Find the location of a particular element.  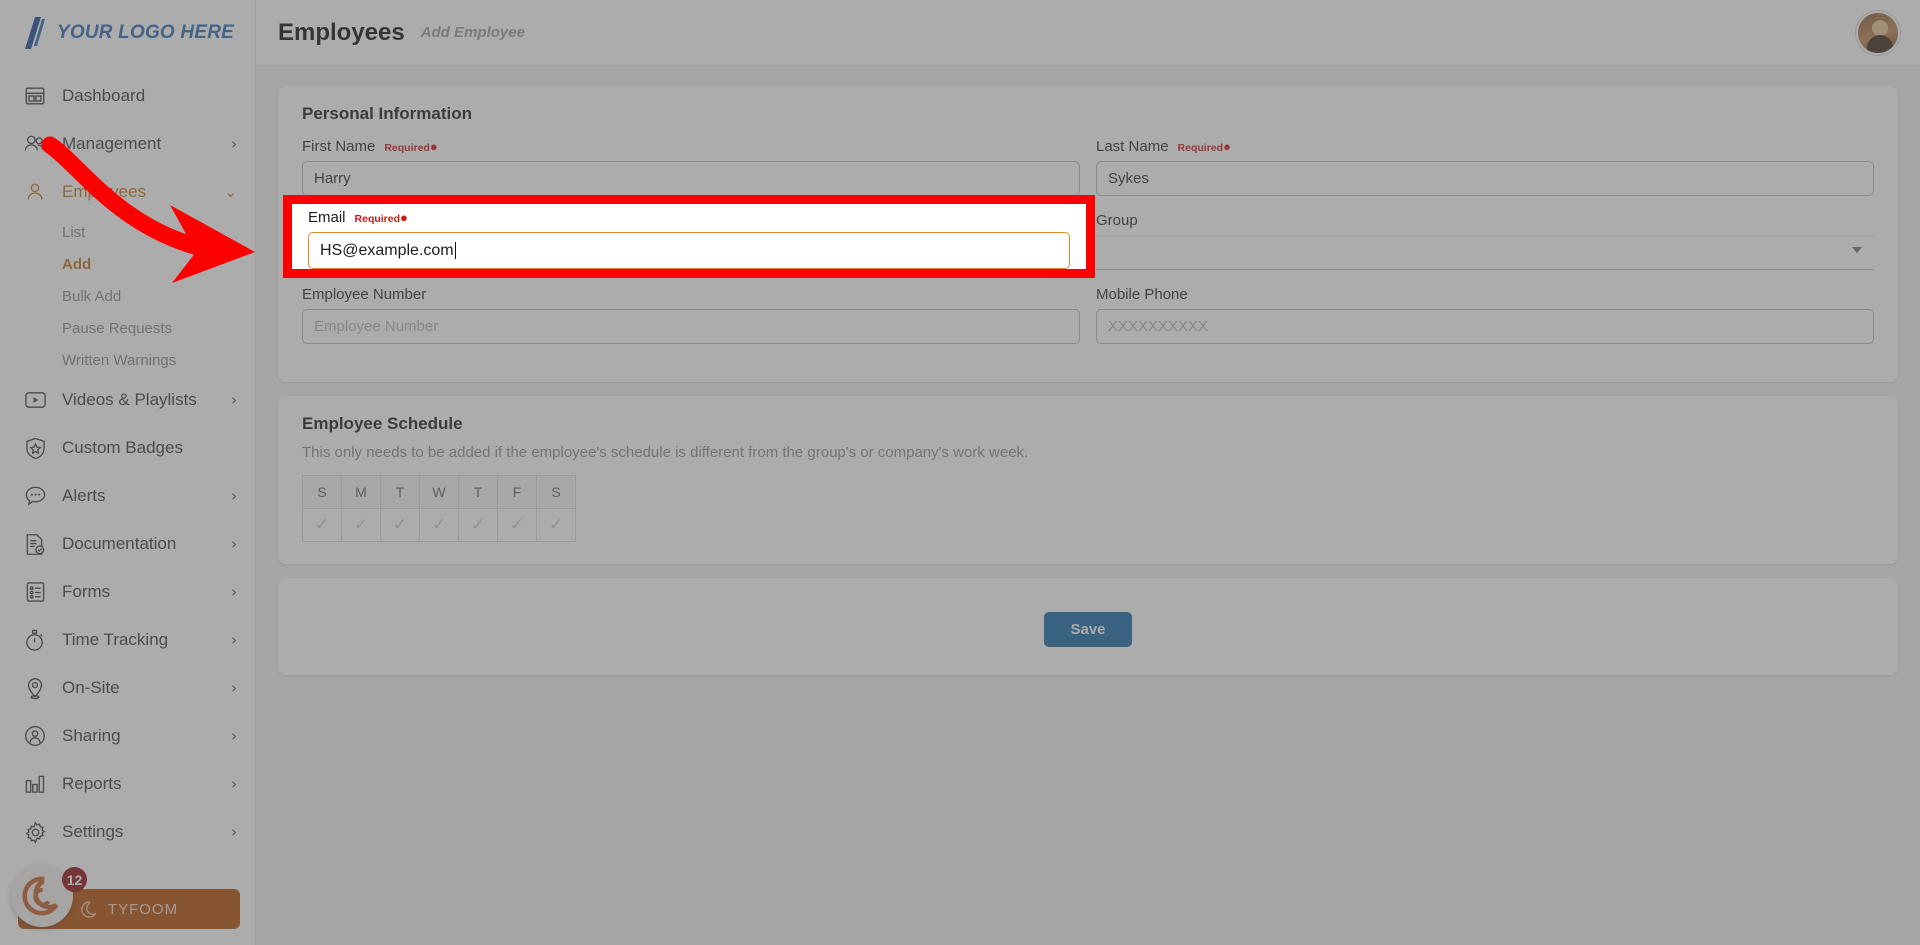

sidebar-item-label: Time Tracking is located at coordinates (115, 639).